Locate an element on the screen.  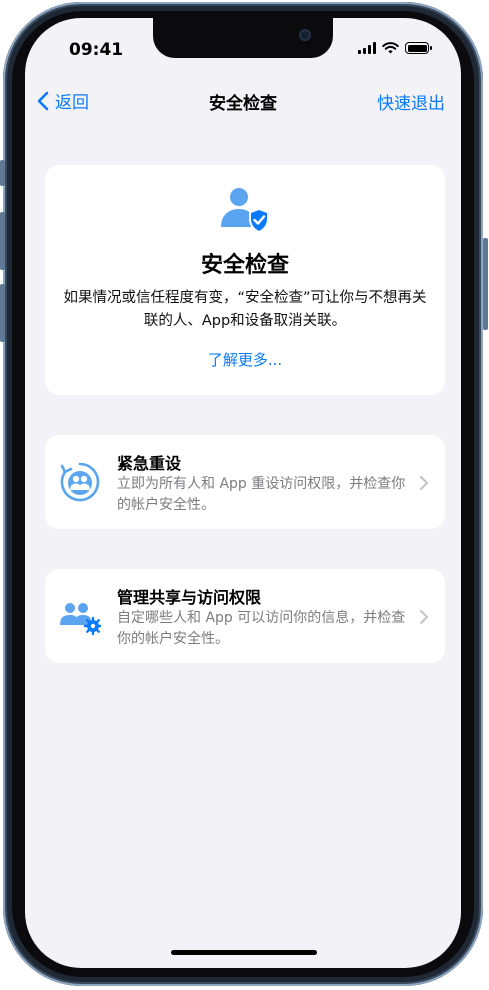
manage-sharing-description: 自定哪些人和 App 可以访问你的信息，并检查你的帐户安全性。 is located at coordinates (261, 628).